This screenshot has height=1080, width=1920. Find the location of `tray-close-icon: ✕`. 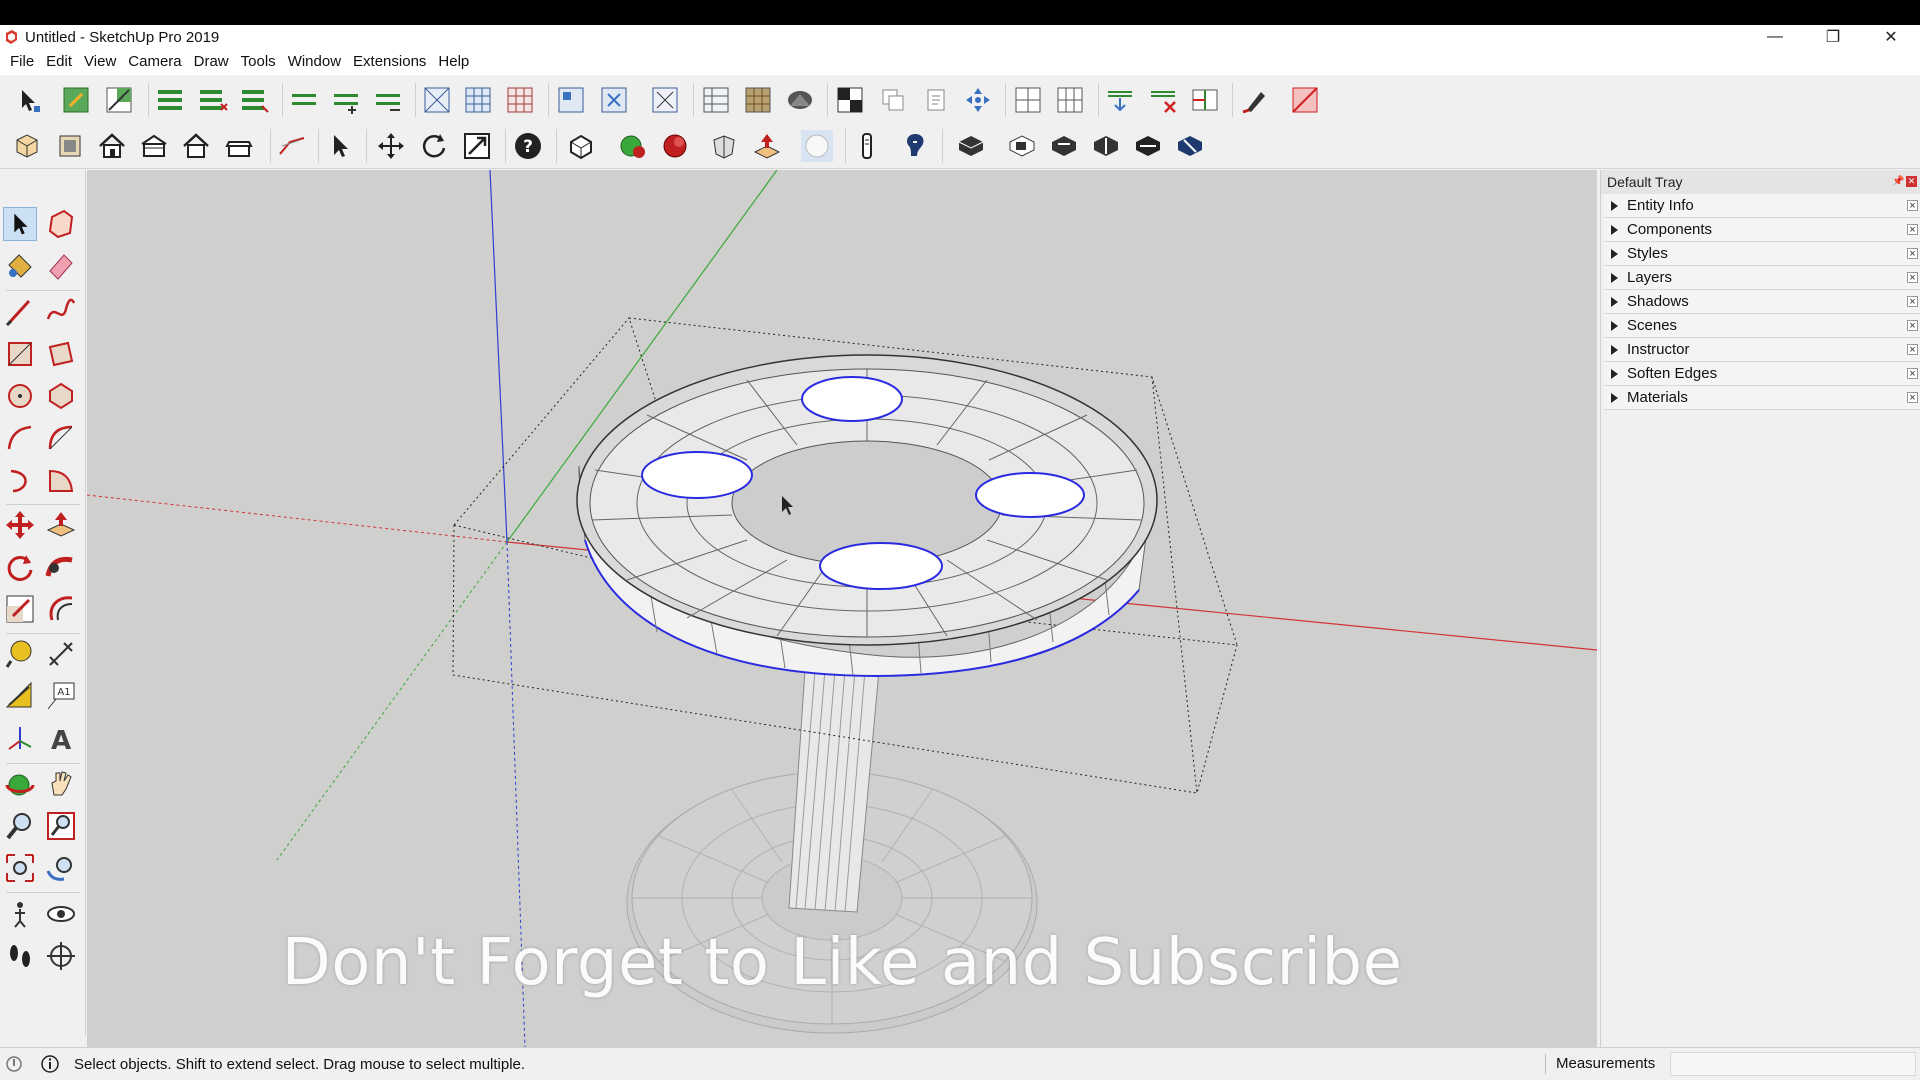

tray-close-icon: ✕ is located at coordinates (1911, 181).